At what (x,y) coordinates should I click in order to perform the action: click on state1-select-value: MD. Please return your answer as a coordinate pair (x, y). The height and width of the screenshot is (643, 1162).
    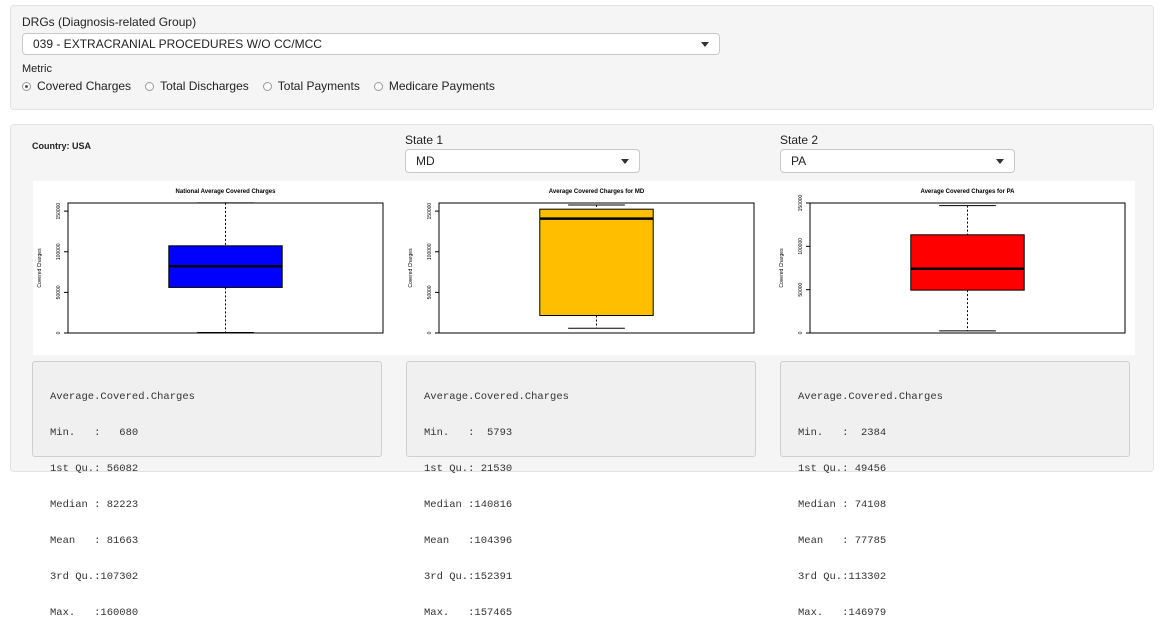
    Looking at the image, I should click on (425, 161).